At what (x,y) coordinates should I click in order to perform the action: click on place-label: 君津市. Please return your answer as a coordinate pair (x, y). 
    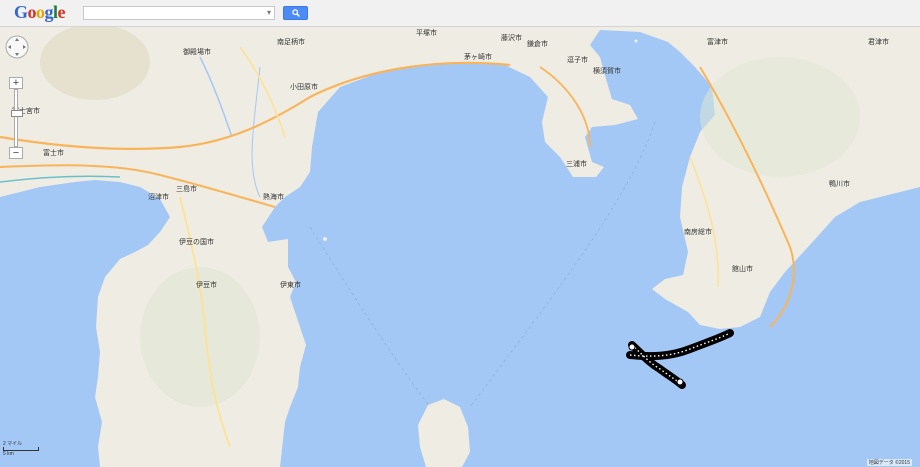
    Looking at the image, I should click on (878, 41).